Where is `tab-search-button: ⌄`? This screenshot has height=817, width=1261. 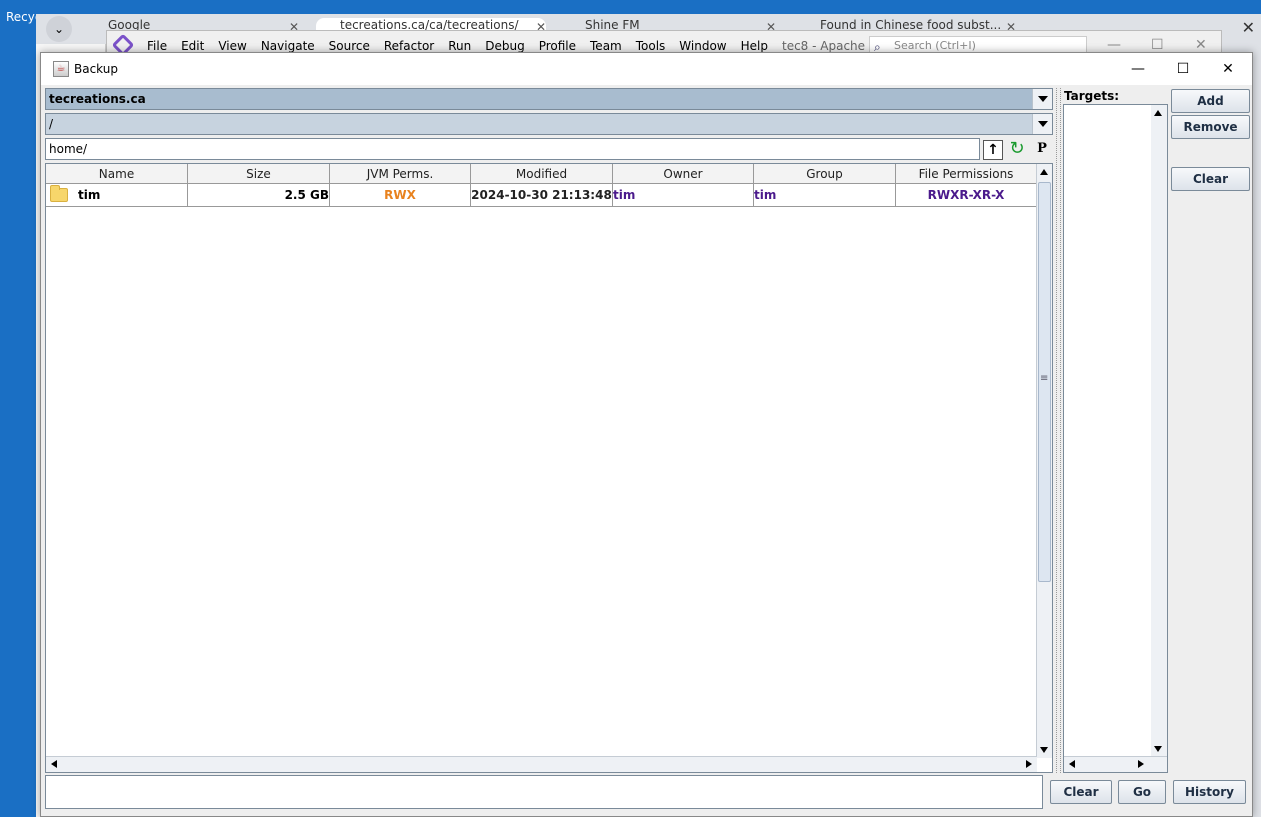 tab-search-button: ⌄ is located at coordinates (59, 29).